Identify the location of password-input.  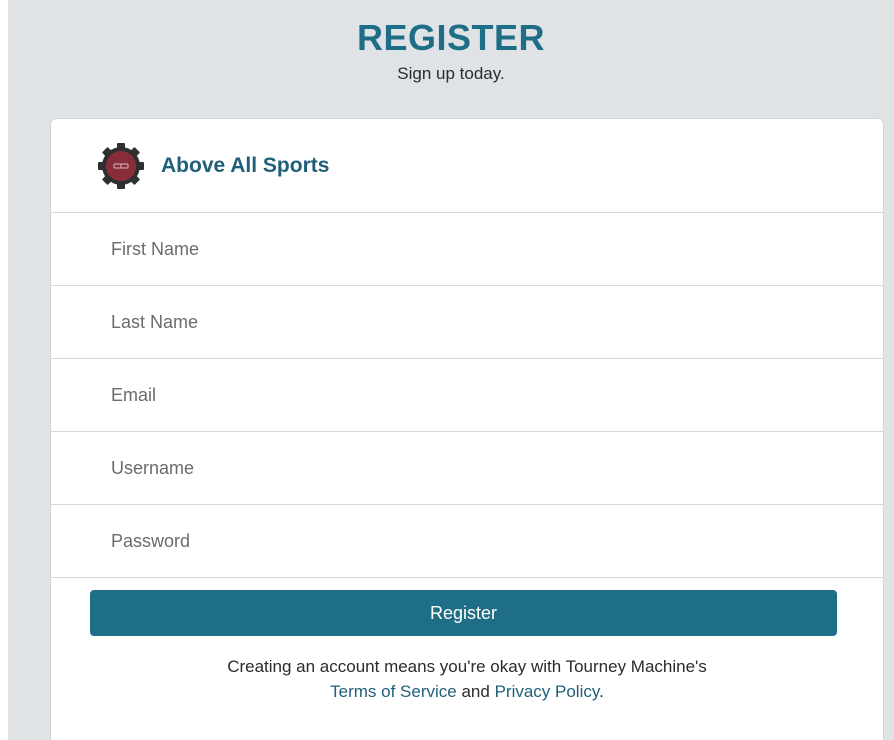
(467, 541).